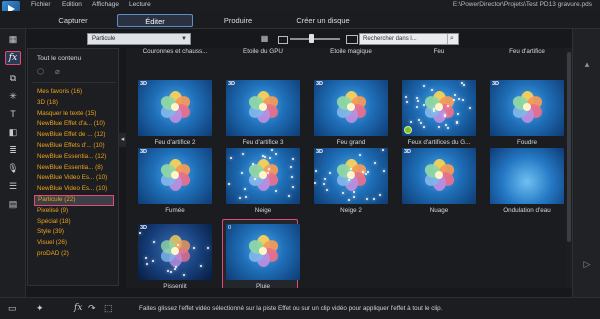  Describe the element at coordinates (74, 254) in the screenshot. I see `category-item: proDAD (2)` at that location.